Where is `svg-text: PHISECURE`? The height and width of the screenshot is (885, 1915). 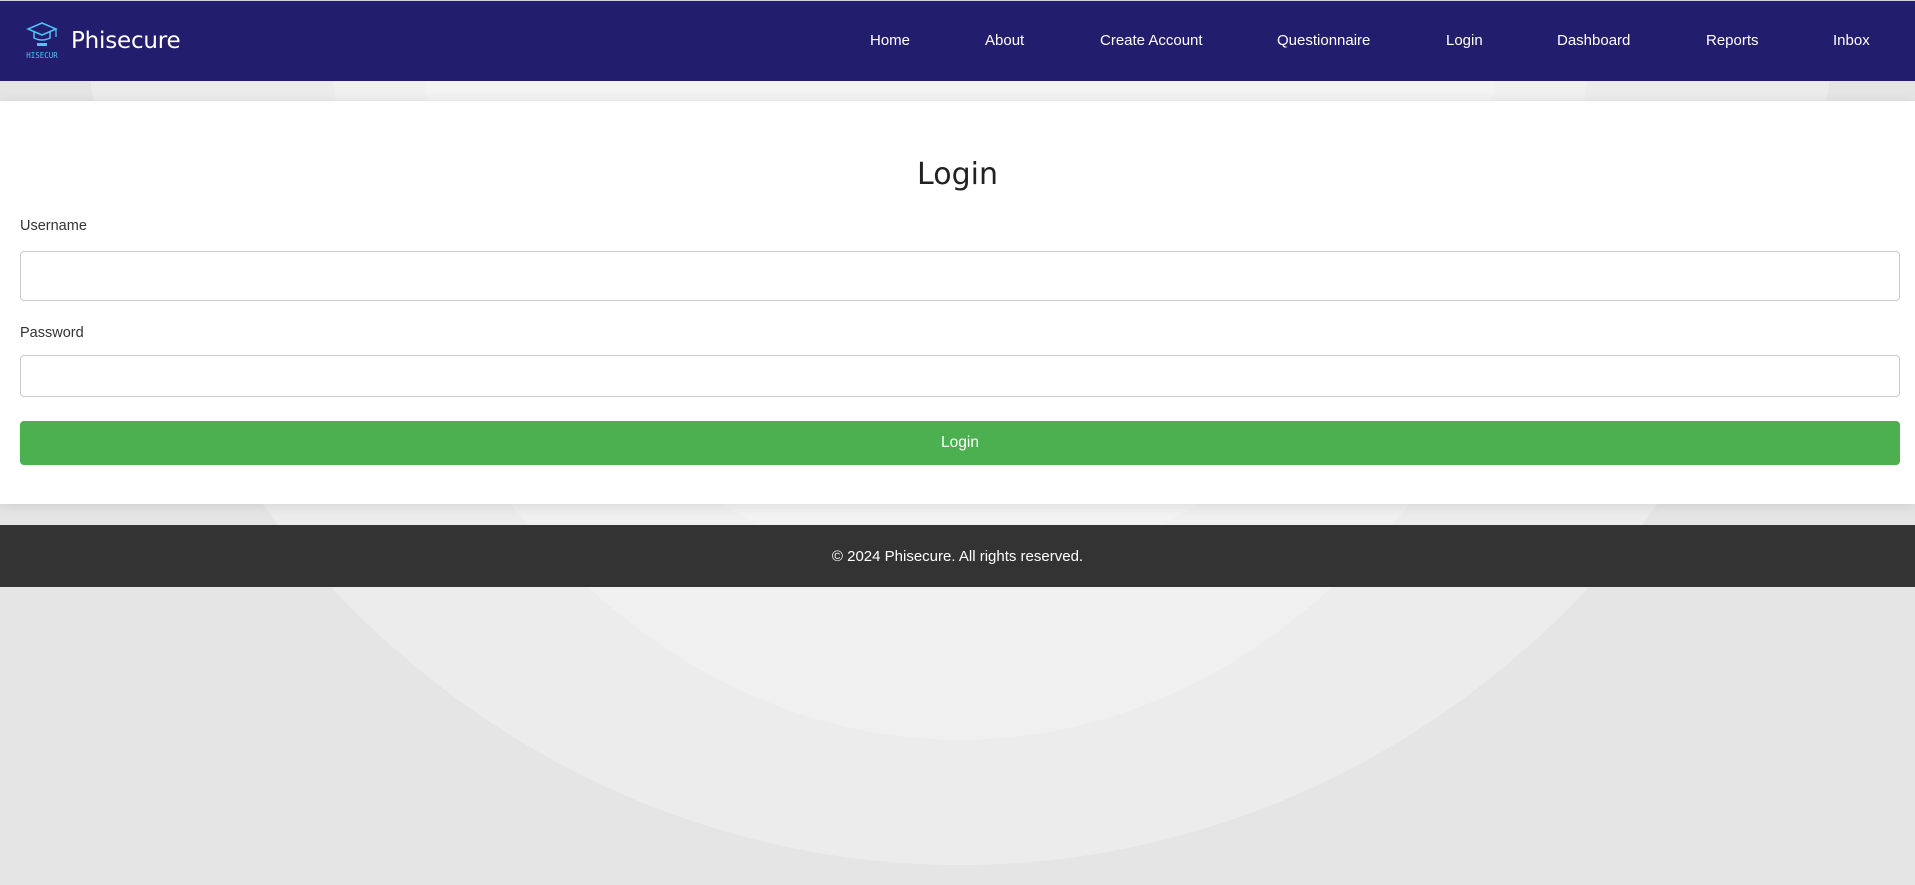 svg-text: PHISECURE is located at coordinates (42, 55).